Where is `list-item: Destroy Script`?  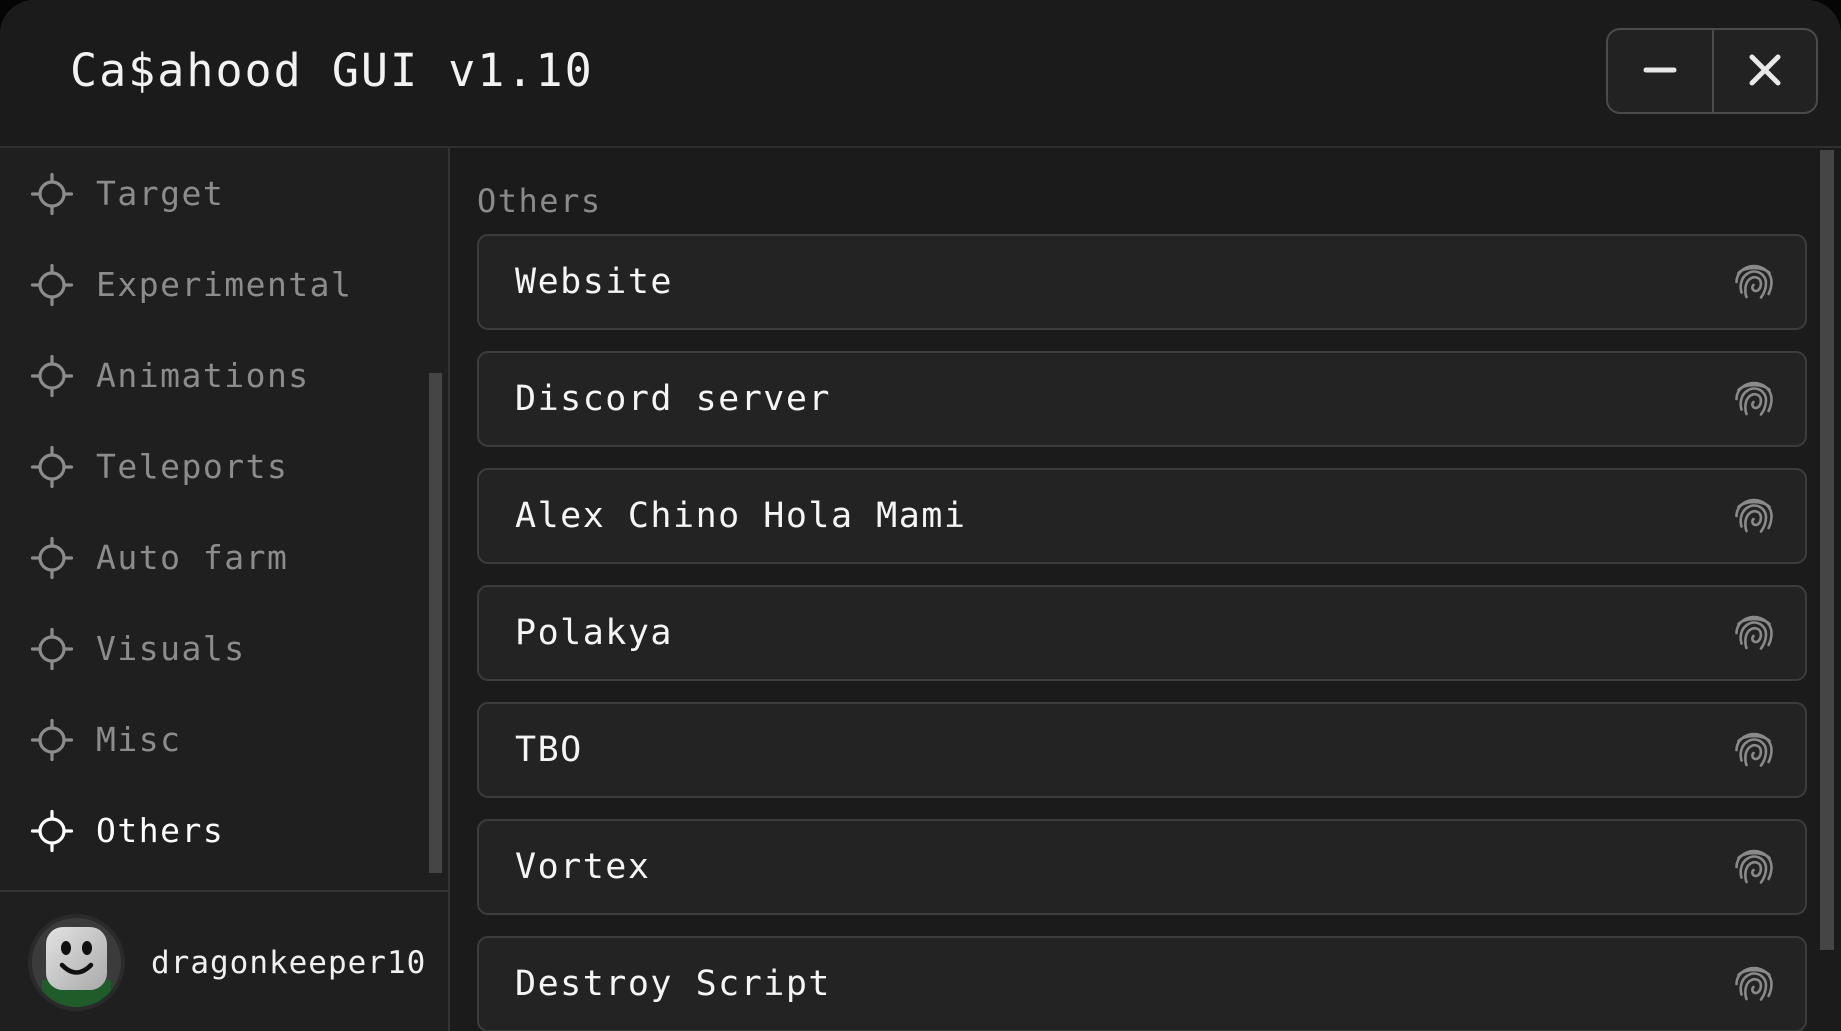 list-item: Destroy Script is located at coordinates (1142, 983).